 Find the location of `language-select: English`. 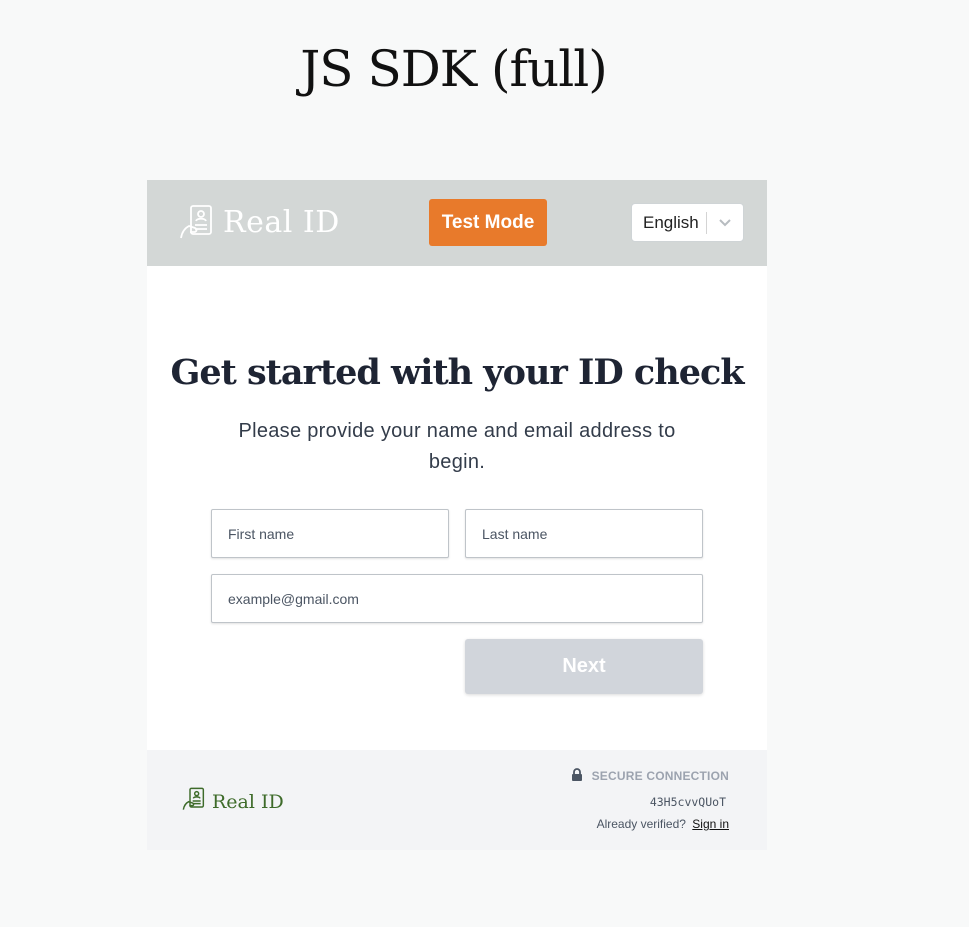

language-select: English is located at coordinates (687, 222).